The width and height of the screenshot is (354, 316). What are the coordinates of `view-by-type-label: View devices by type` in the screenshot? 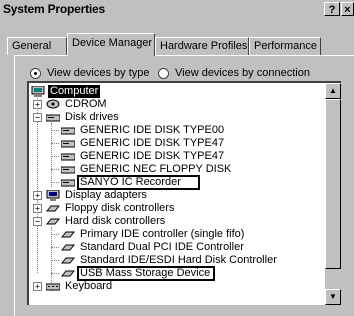 It's located at (98, 73).